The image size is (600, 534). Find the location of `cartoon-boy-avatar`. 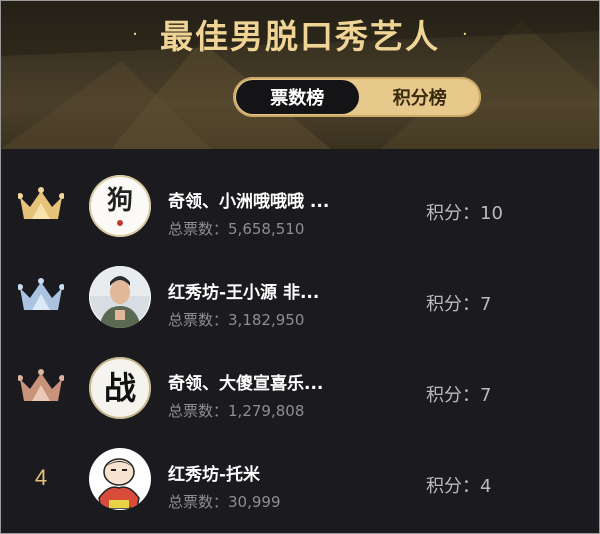

cartoon-boy-avatar is located at coordinates (120, 479).